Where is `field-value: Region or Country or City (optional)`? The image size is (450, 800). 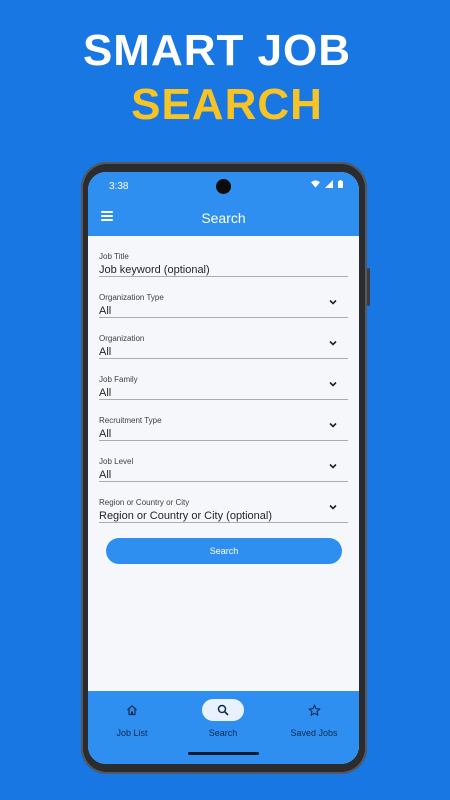 field-value: Region or Country or City (optional) is located at coordinates (186, 516).